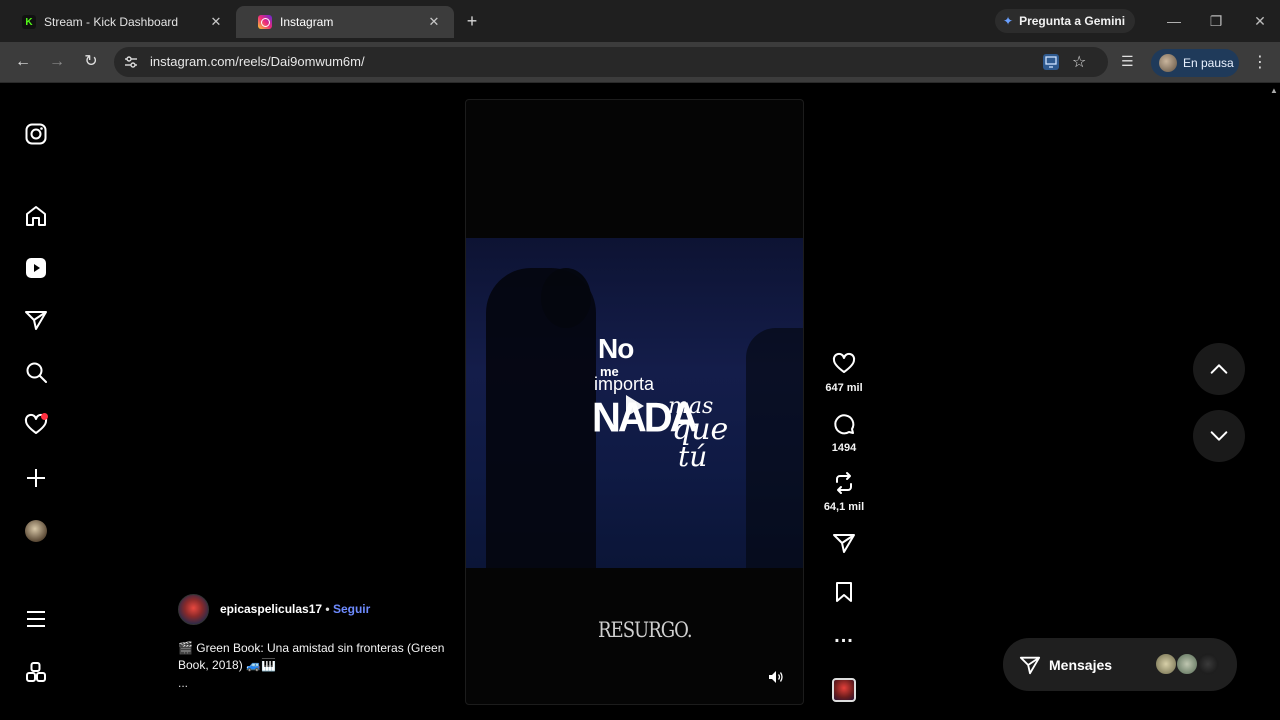  I want to click on gemini-label: Pregunta a Gemini, so click(1072, 21).